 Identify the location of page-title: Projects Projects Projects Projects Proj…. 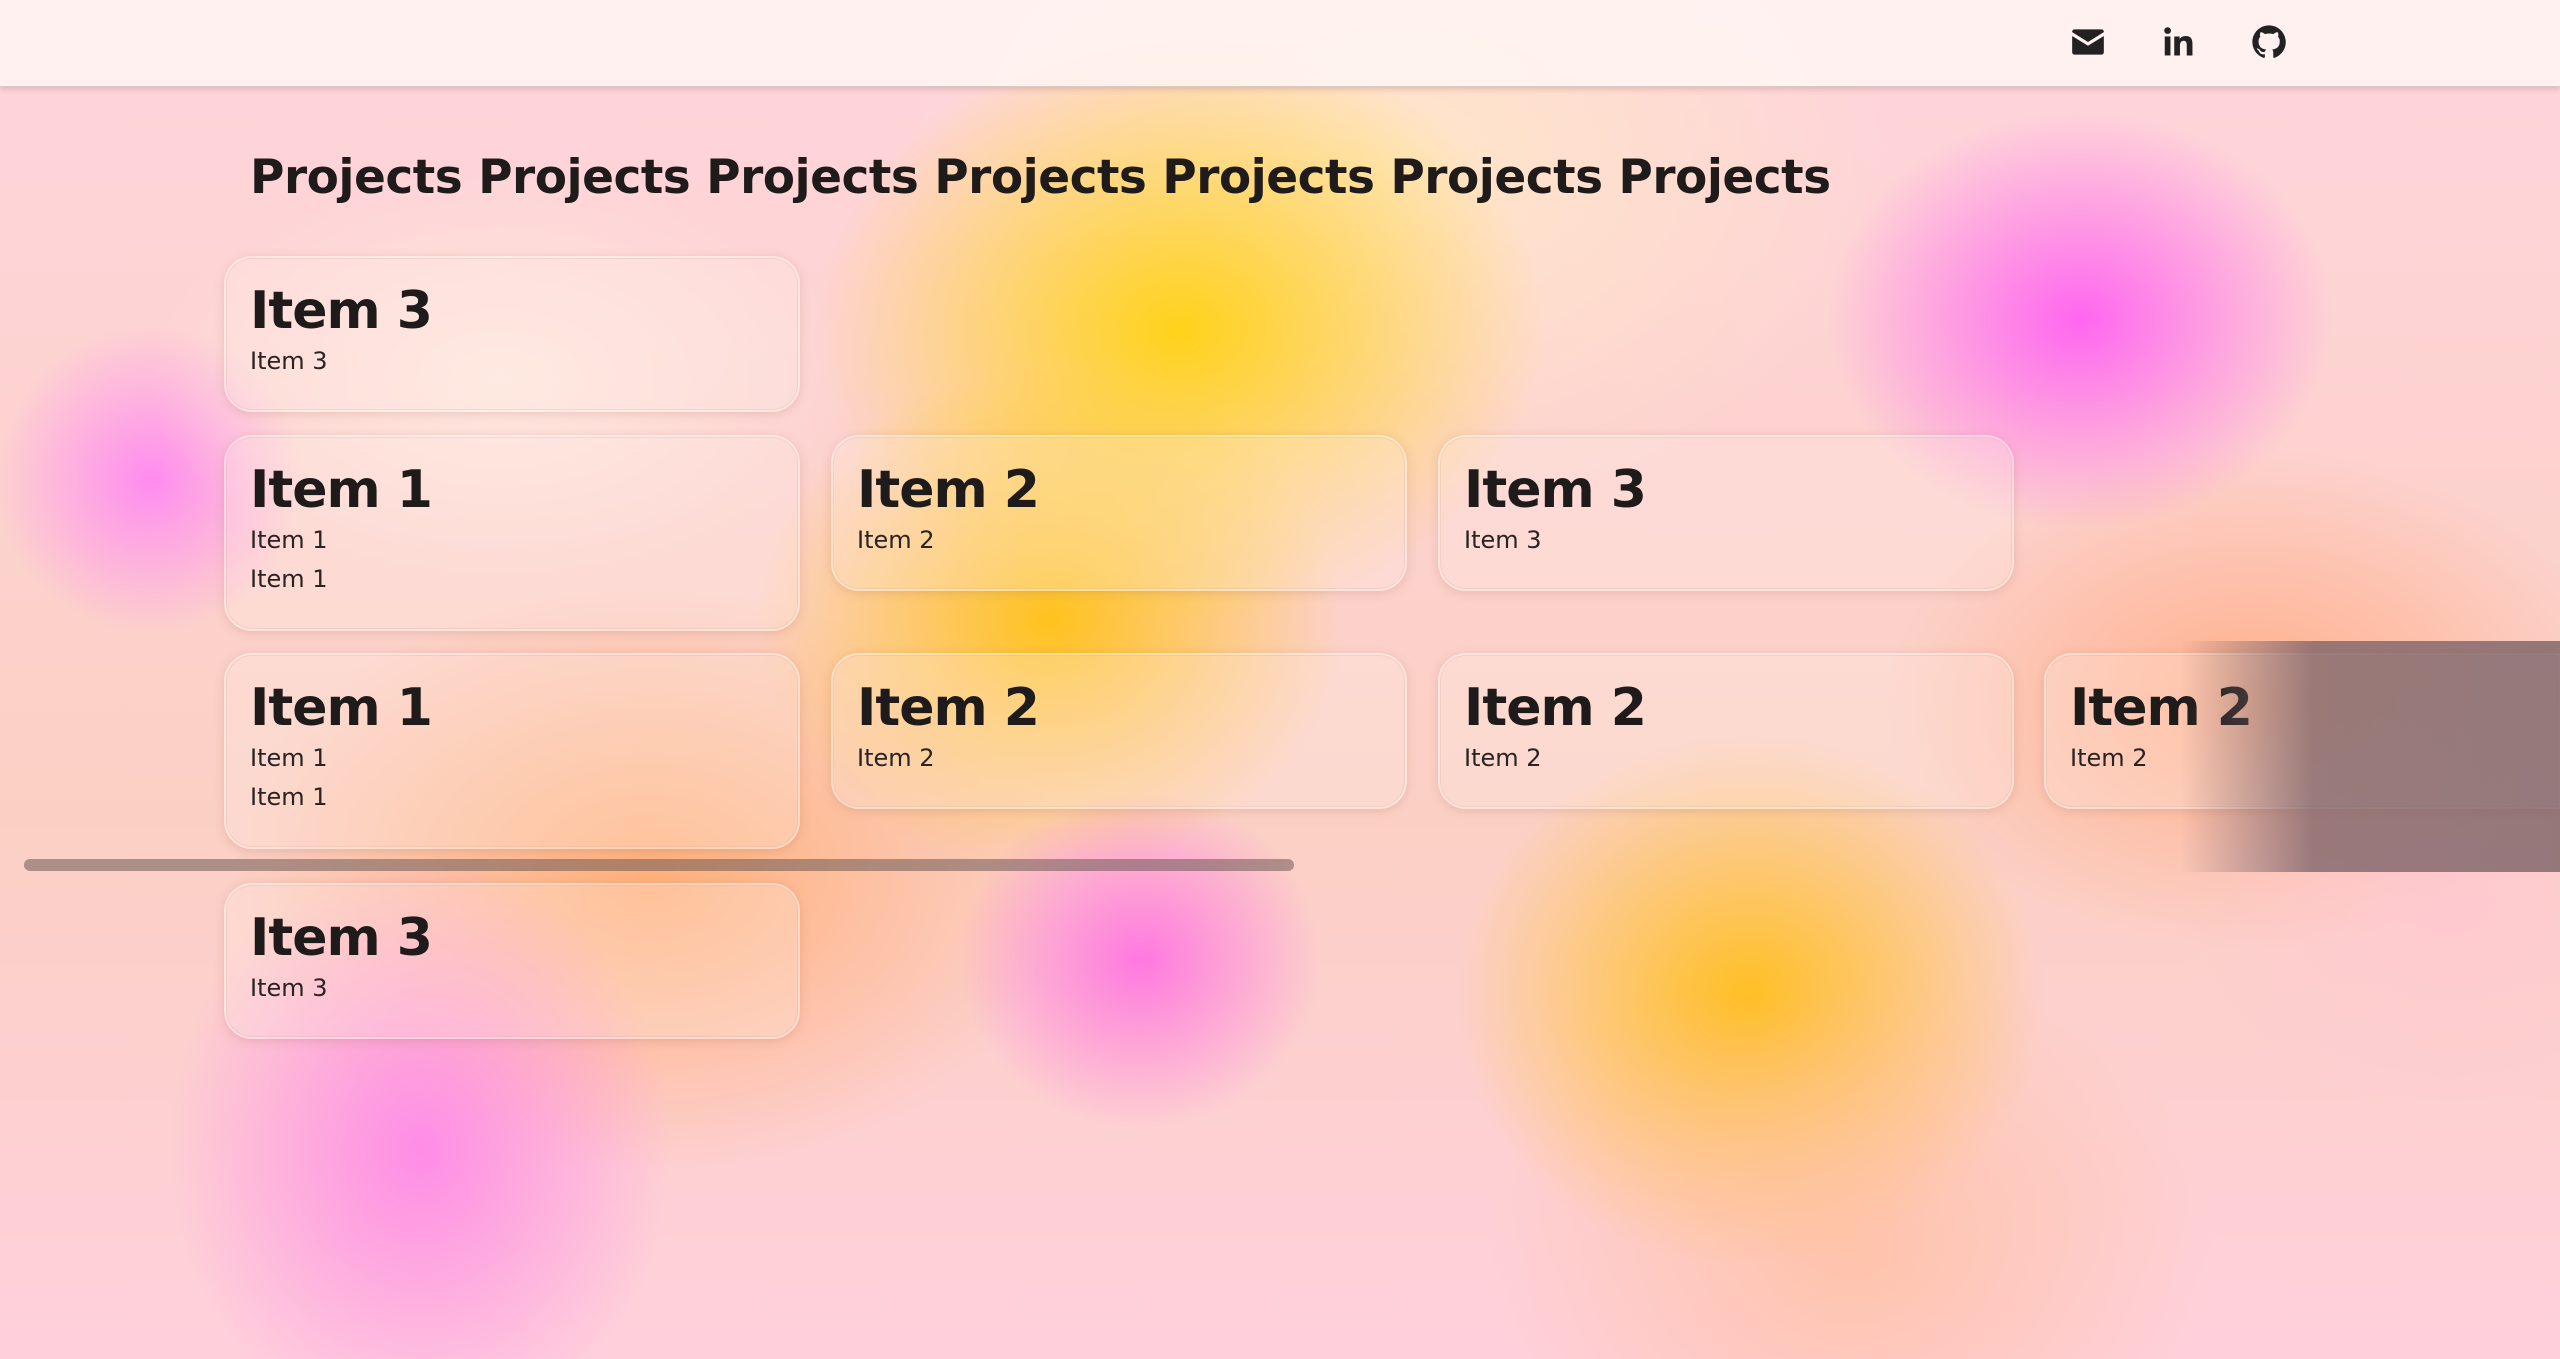
(1040, 177).